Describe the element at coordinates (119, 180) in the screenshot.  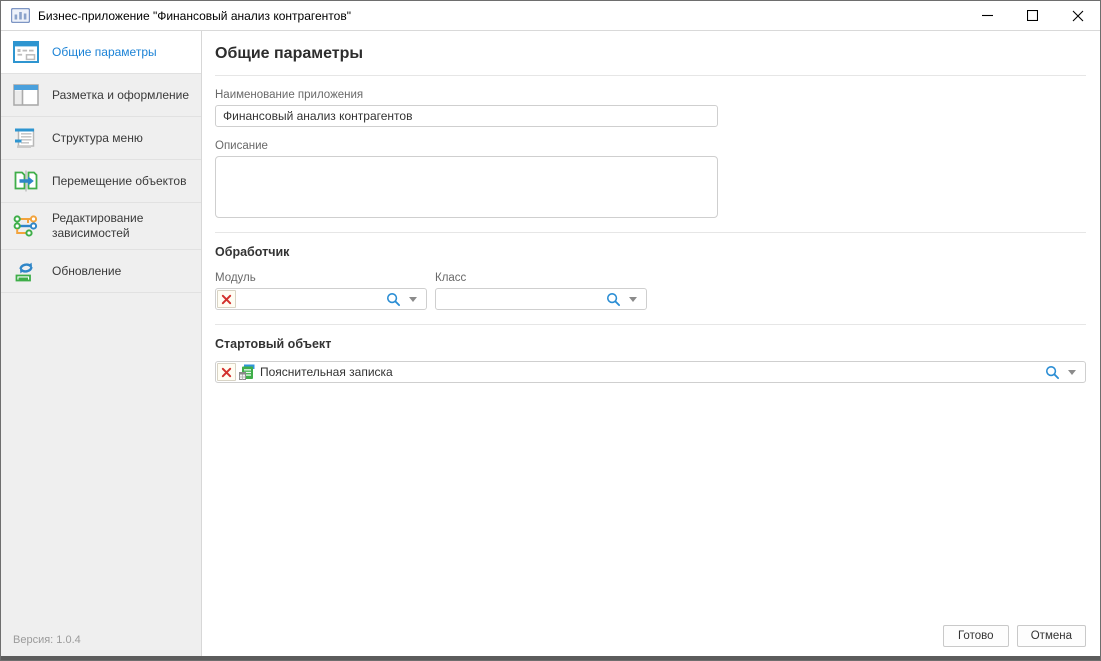
I see `sidebar-item-label: Перемещение объектов` at that location.